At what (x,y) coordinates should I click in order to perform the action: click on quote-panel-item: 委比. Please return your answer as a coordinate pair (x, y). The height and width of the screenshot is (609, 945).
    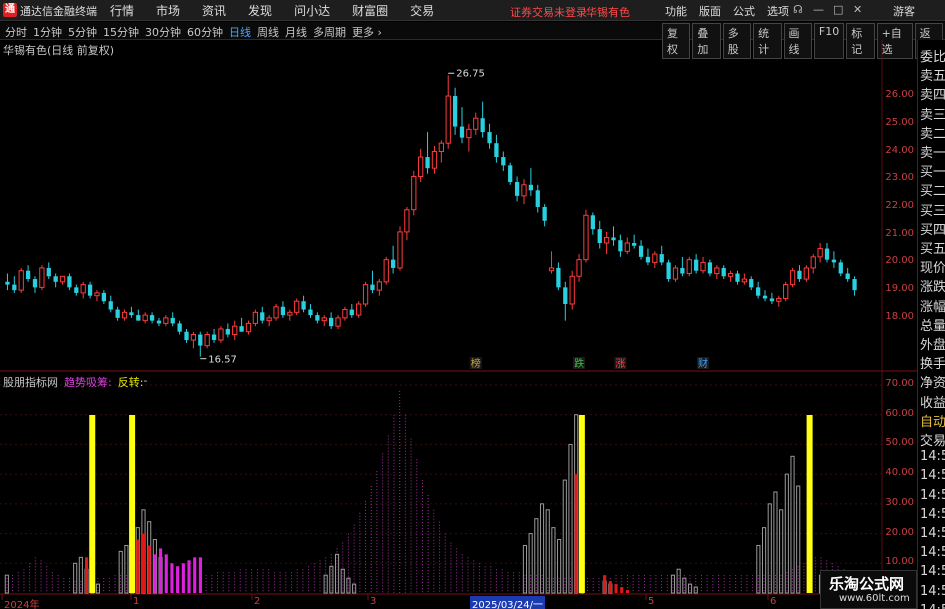
    Looking at the image, I should click on (932, 57).